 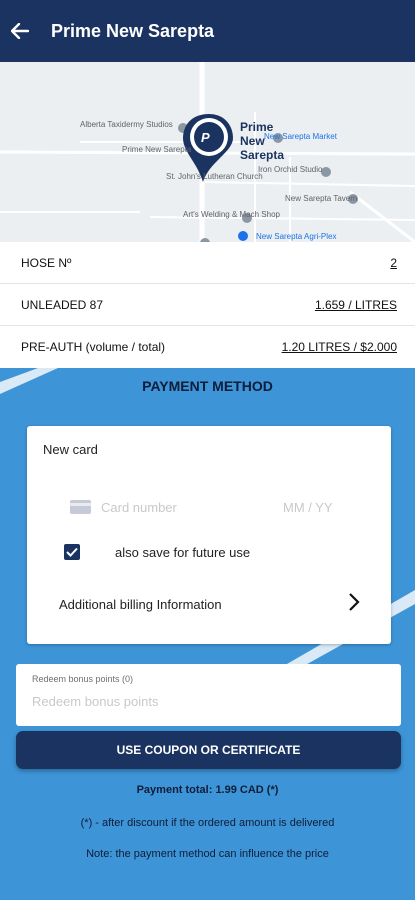 I want to click on hose-label: HOSE Nº, so click(x=46, y=262).